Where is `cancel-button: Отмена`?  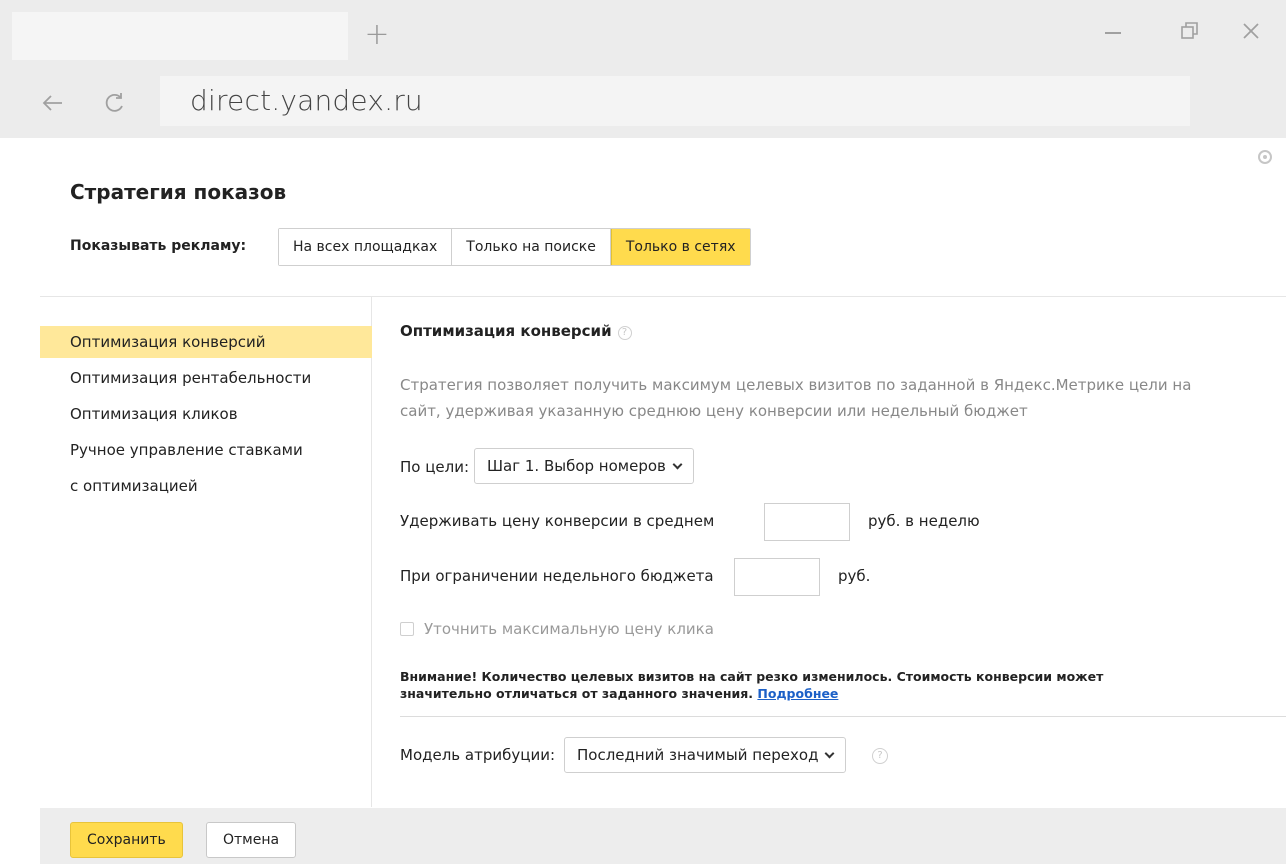
cancel-button: Отмена is located at coordinates (251, 840).